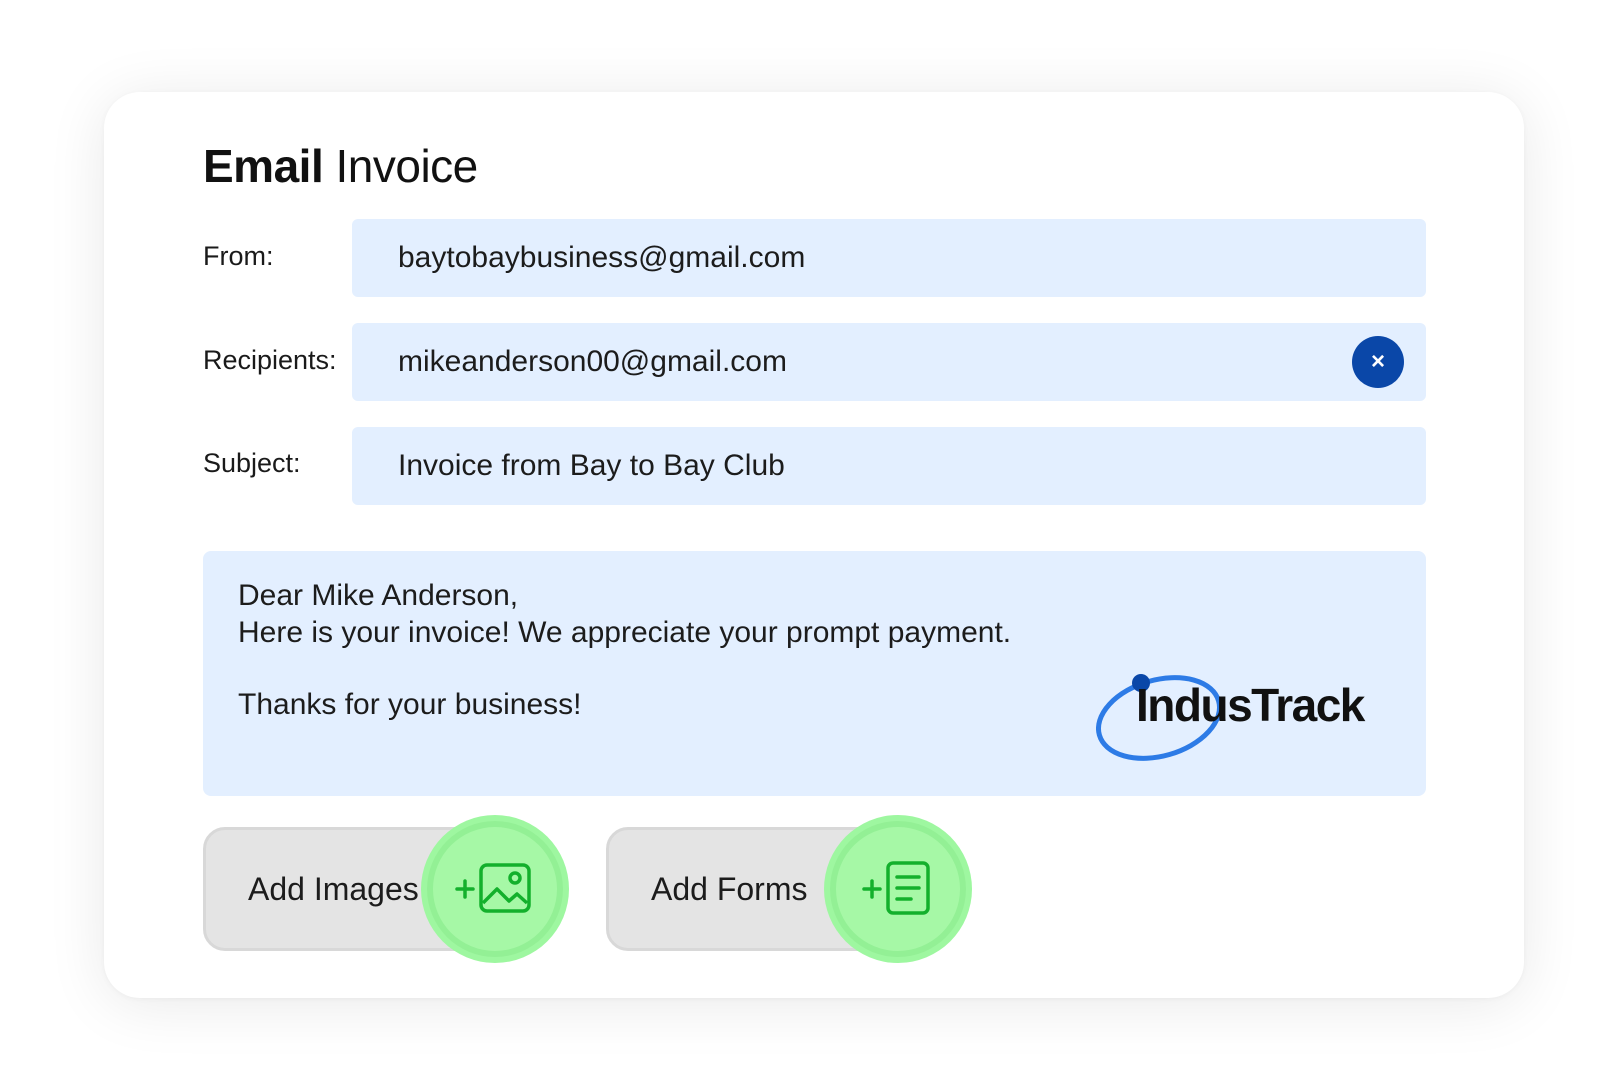  What do you see at coordinates (238, 256) in the screenshot?
I see `from-label: From:` at bounding box center [238, 256].